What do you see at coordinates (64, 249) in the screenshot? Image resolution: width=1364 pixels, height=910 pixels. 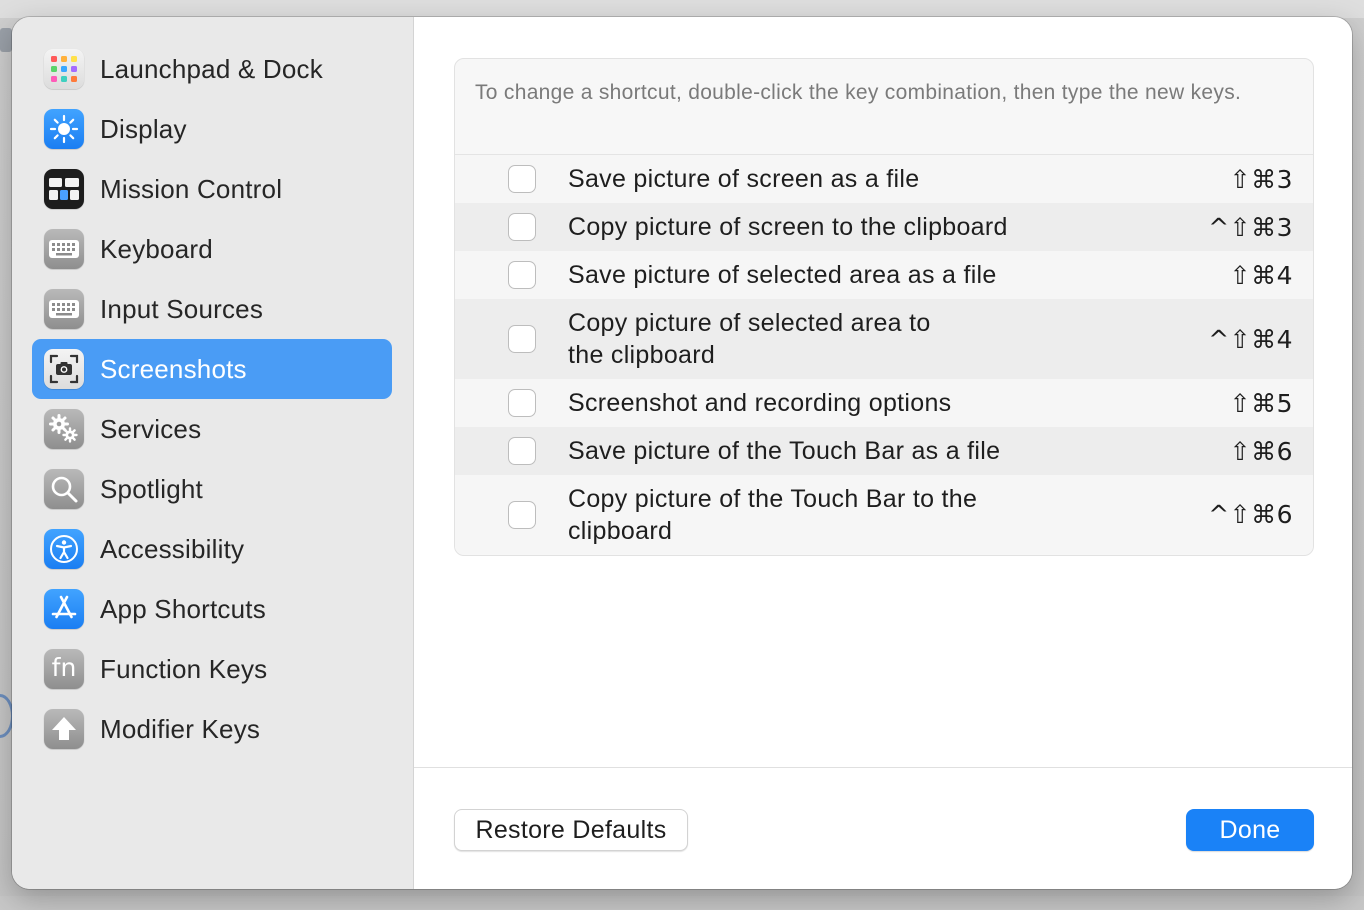 I see `keyboard-icon` at bounding box center [64, 249].